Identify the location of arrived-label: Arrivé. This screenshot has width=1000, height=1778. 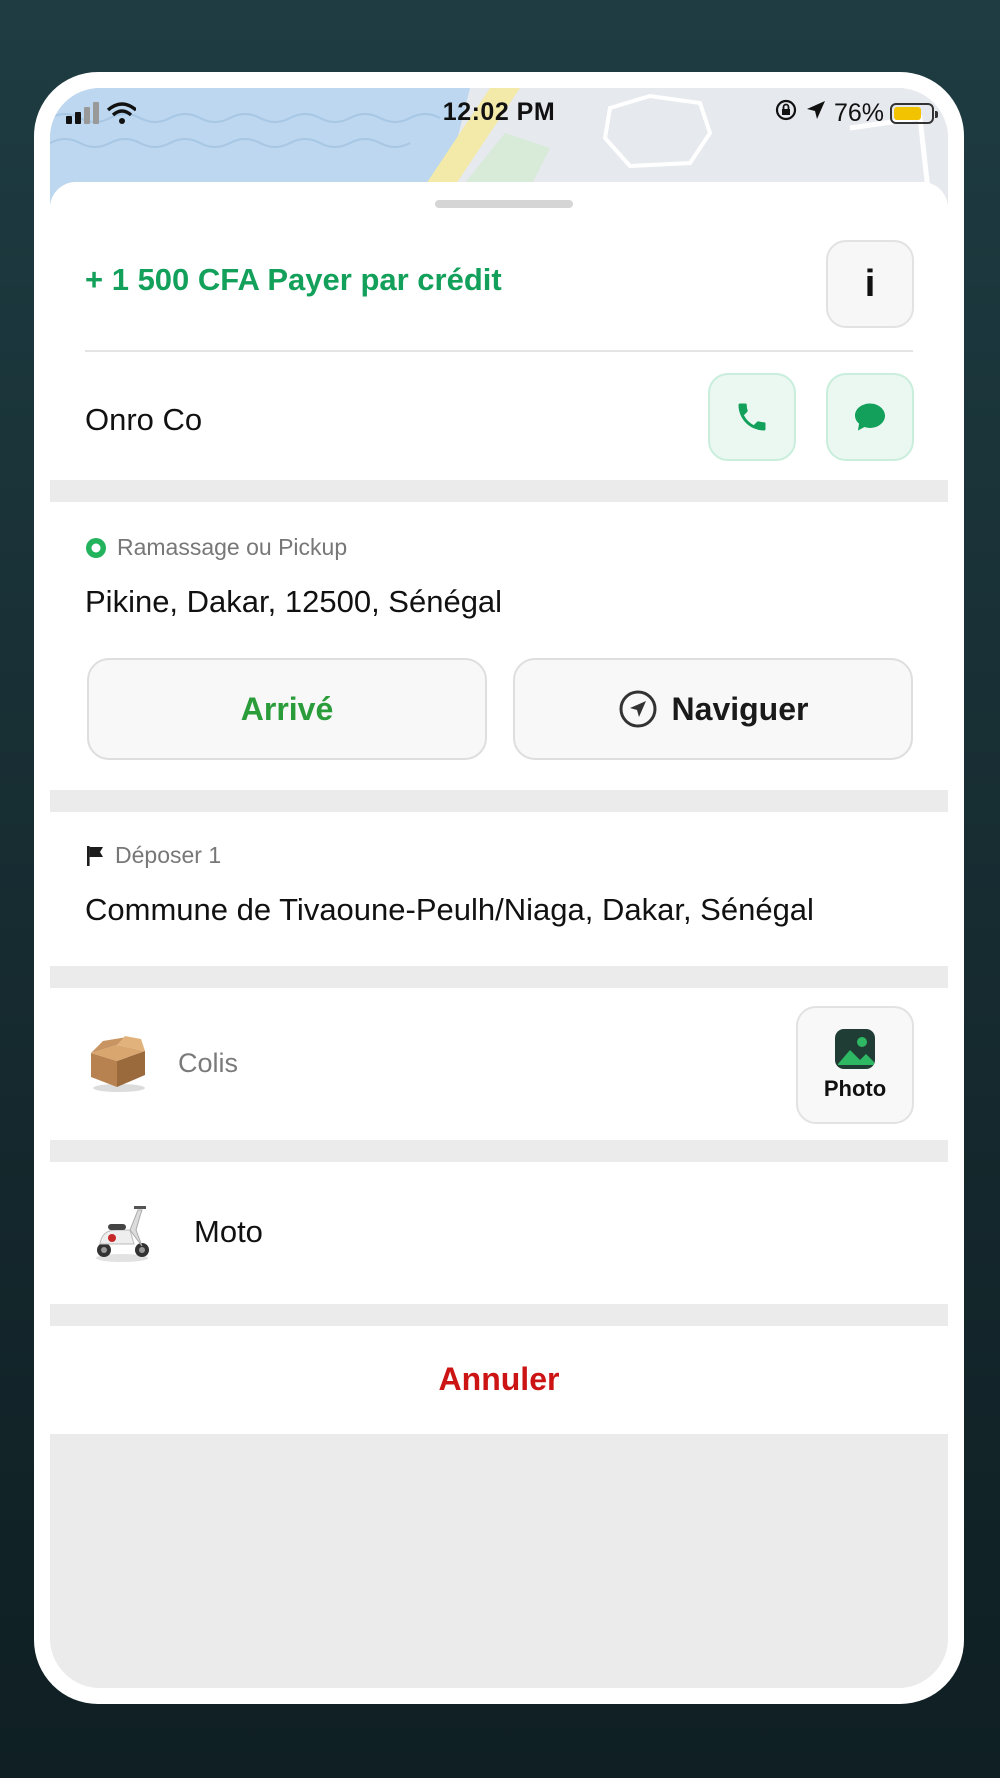
(287, 708).